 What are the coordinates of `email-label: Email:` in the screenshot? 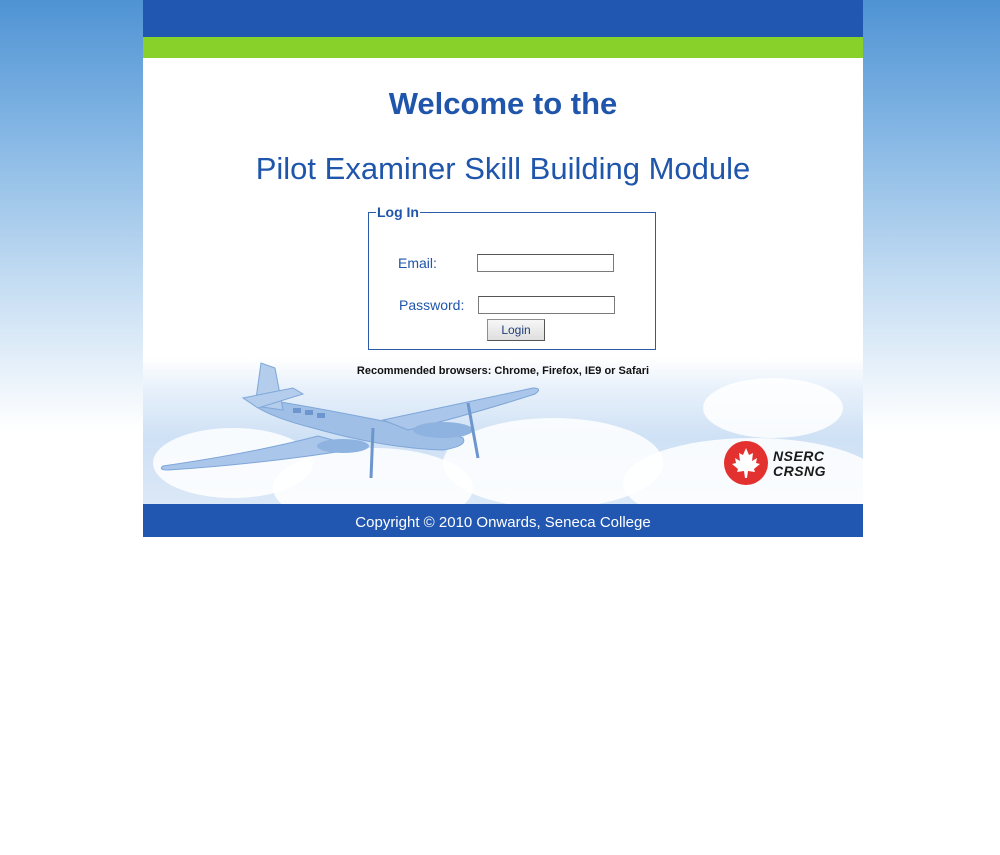 It's located at (417, 263).